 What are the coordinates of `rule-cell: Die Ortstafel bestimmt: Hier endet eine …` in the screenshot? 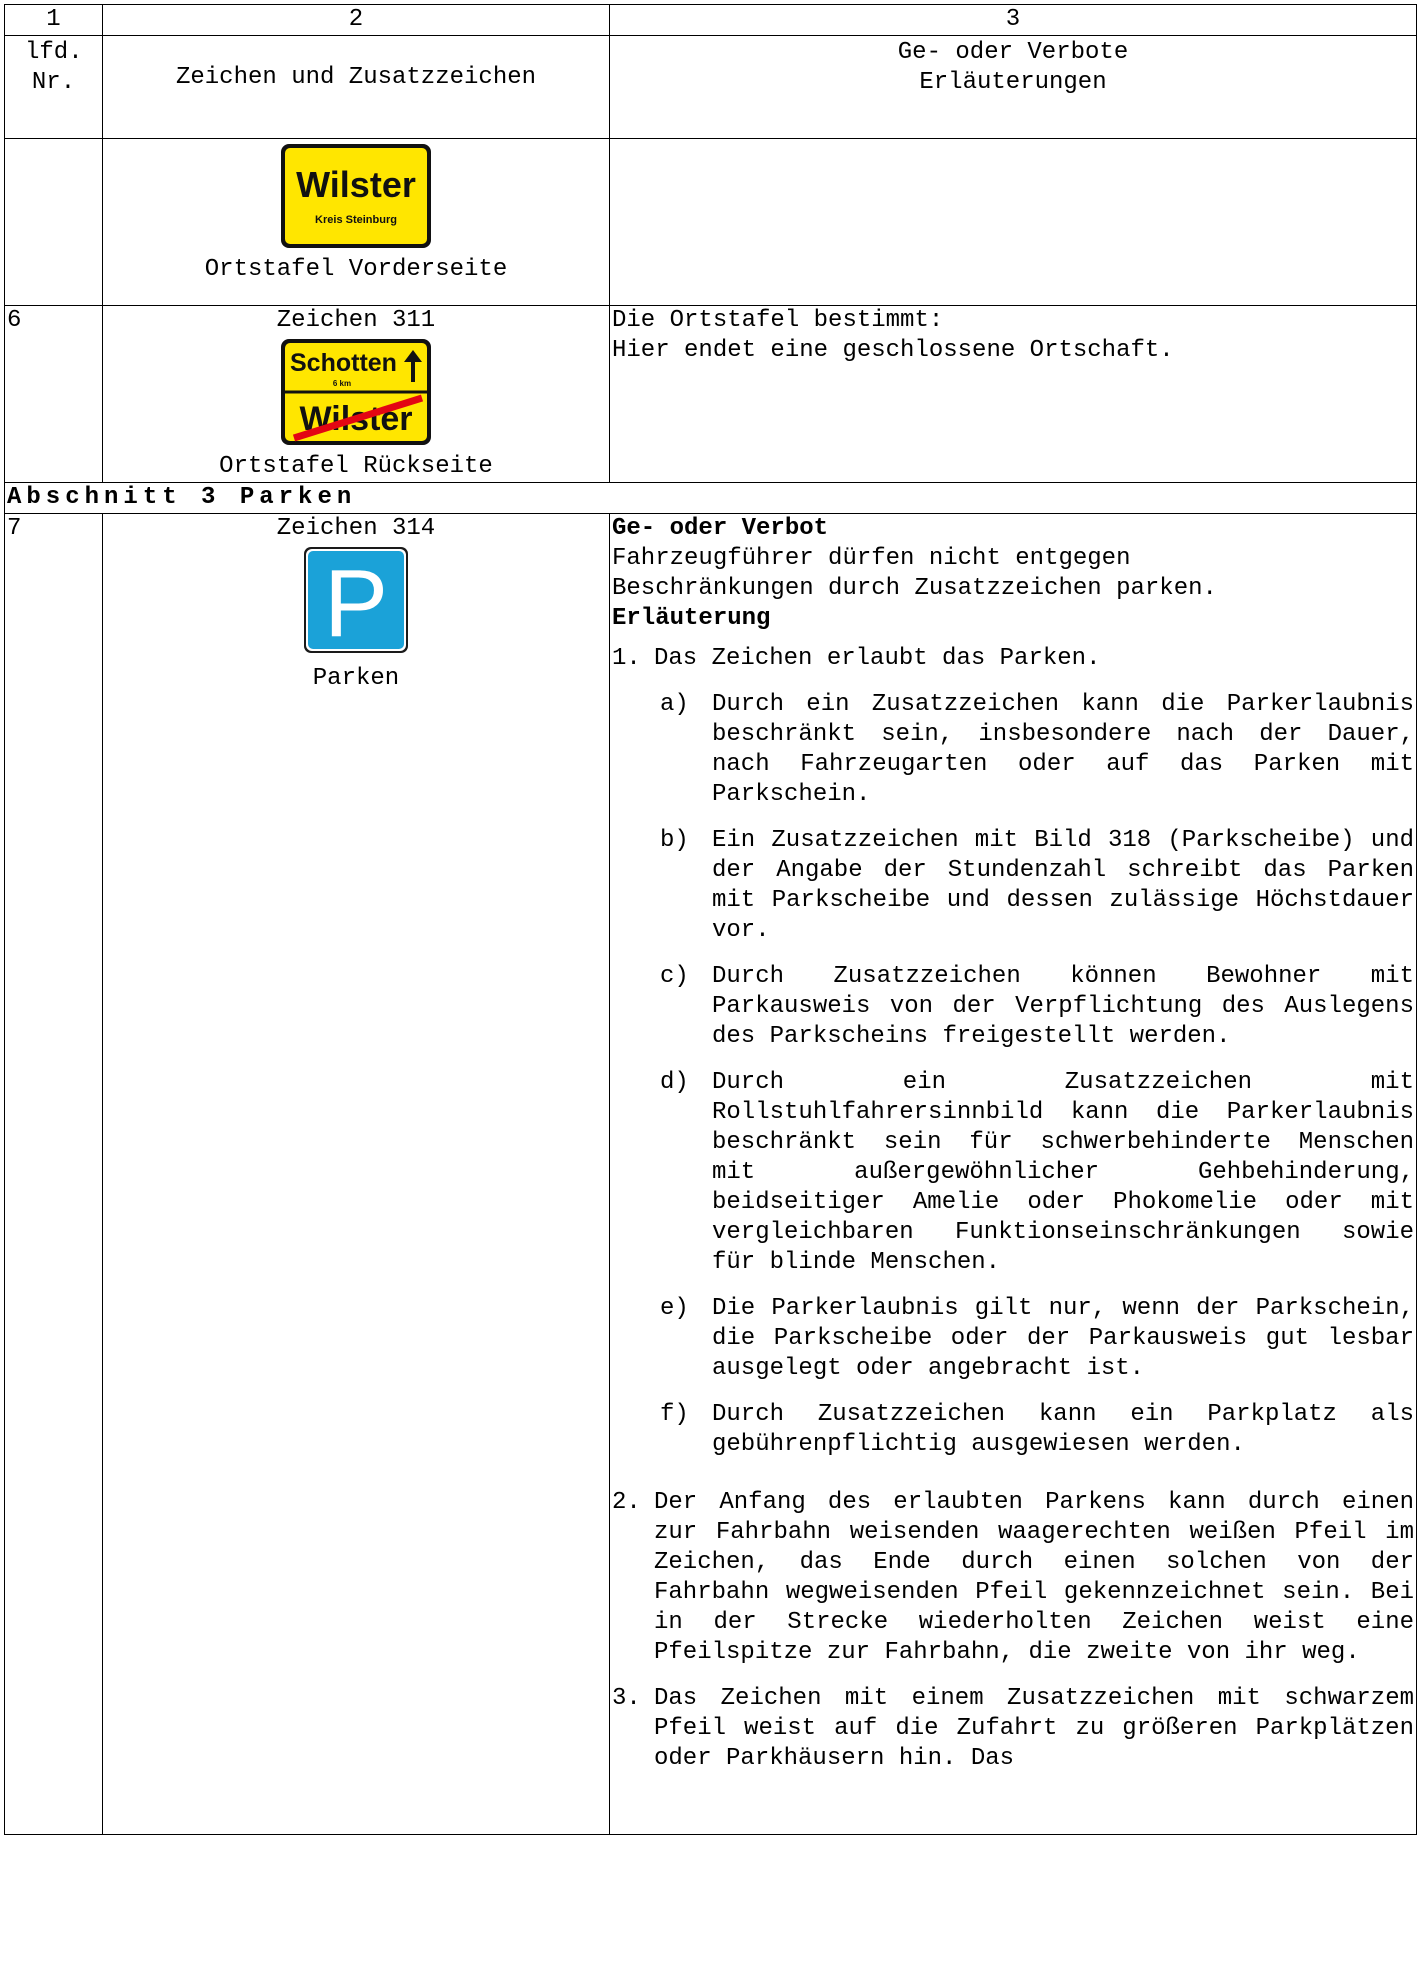 It's located at (1013, 394).